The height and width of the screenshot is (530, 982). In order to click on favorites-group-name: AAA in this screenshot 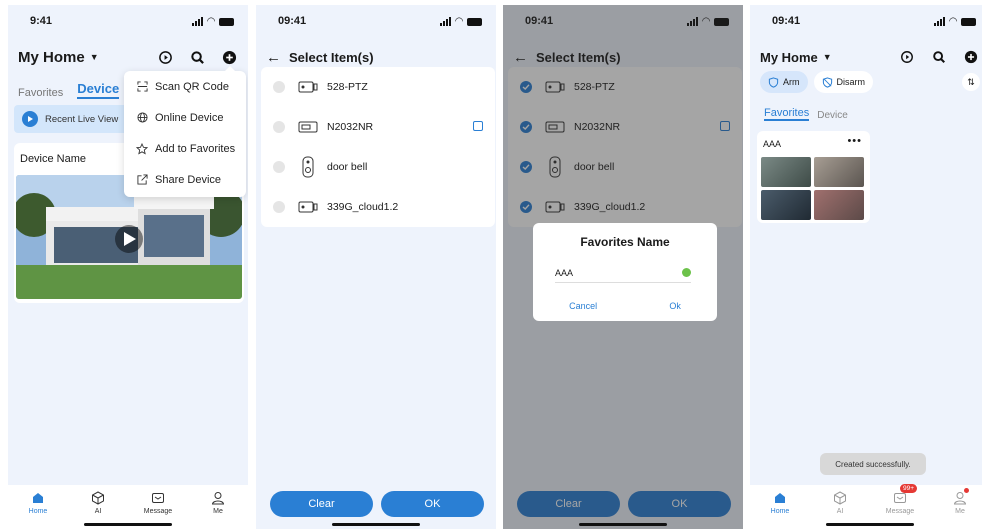, I will do `click(772, 144)`.